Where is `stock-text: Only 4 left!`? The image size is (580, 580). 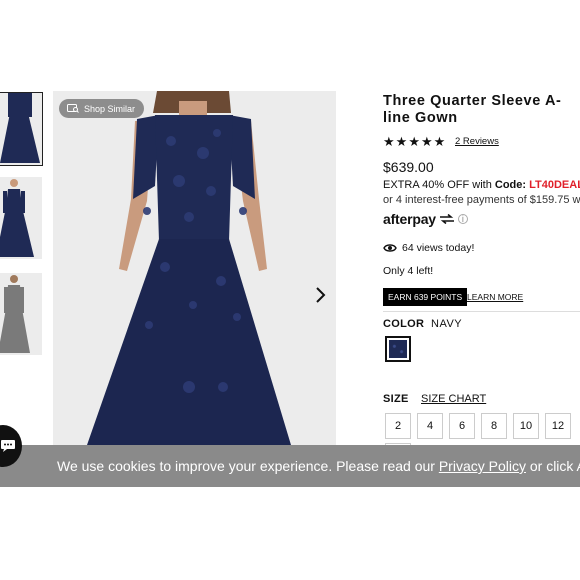 stock-text: Only 4 left! is located at coordinates (408, 271).